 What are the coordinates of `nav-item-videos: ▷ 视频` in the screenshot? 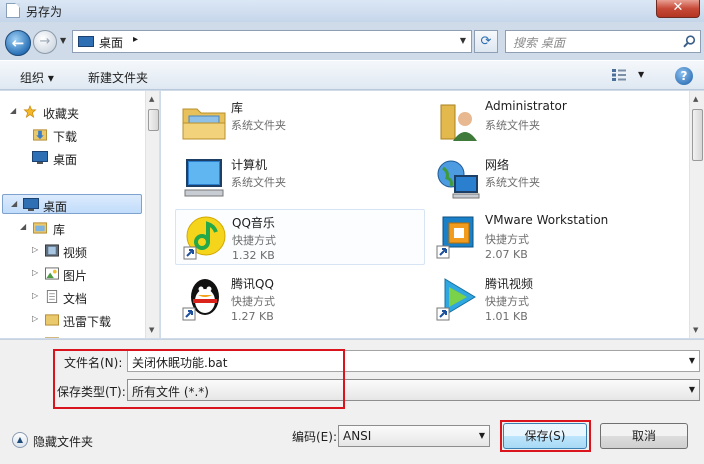 It's located at (73, 251).